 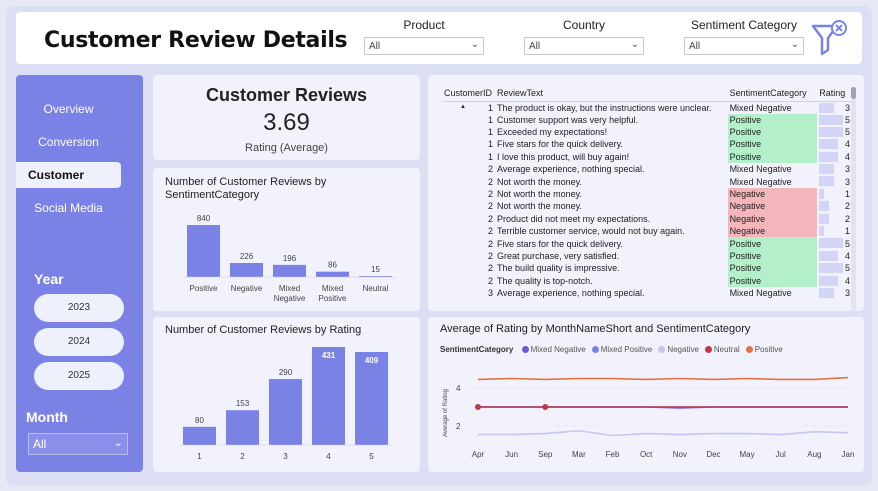 What do you see at coordinates (463, 107) in the screenshot?
I see `sort-ascending-icon: ▲` at bounding box center [463, 107].